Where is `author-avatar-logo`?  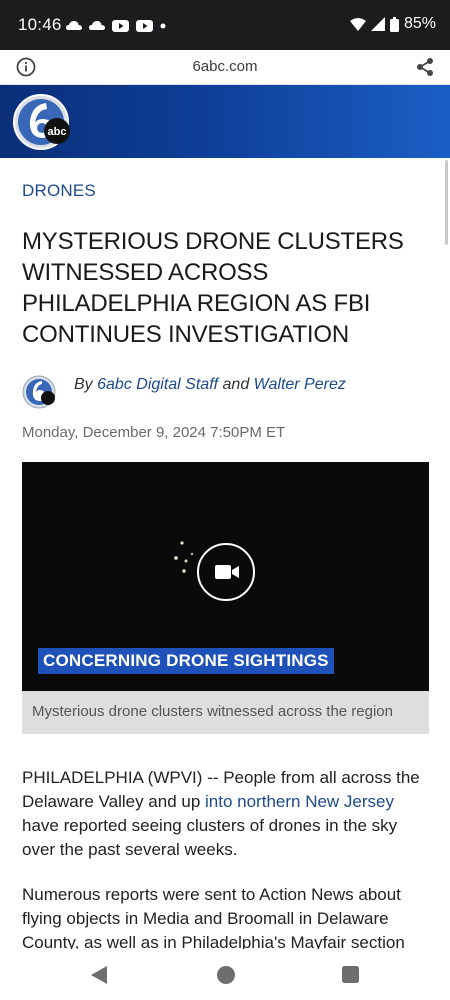 author-avatar-logo is located at coordinates (39, 392).